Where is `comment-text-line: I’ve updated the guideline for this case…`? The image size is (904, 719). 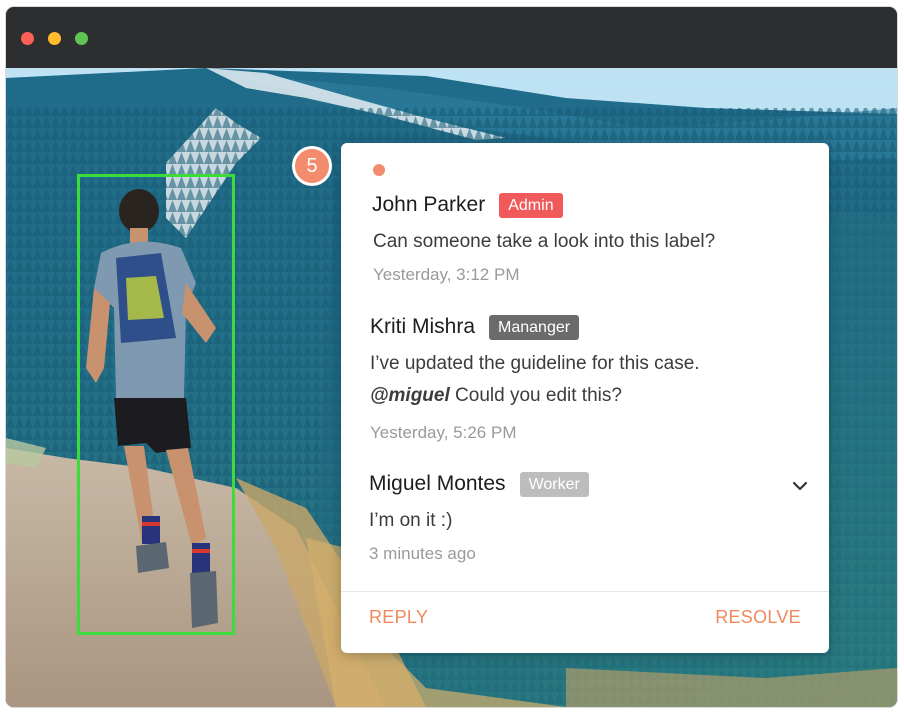
comment-text-line: I’ve updated the guideline for this case… is located at coordinates (535, 363).